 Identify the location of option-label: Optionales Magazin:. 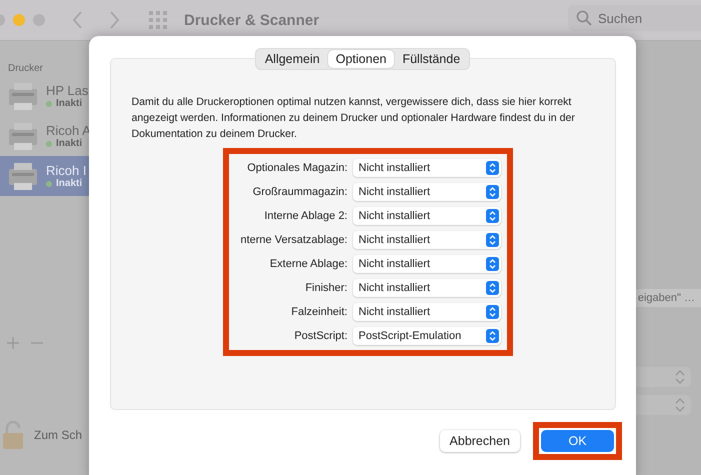
(297, 168).